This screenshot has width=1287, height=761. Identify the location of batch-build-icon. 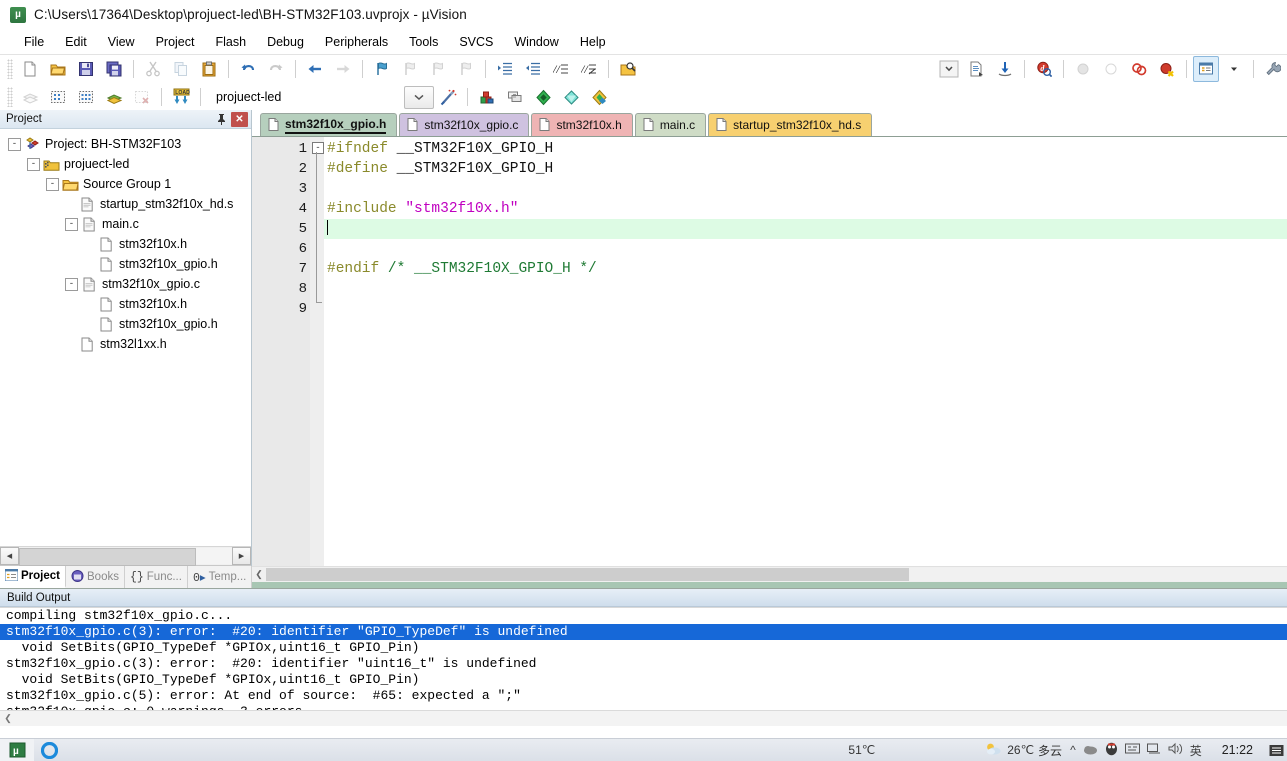
(114, 97).